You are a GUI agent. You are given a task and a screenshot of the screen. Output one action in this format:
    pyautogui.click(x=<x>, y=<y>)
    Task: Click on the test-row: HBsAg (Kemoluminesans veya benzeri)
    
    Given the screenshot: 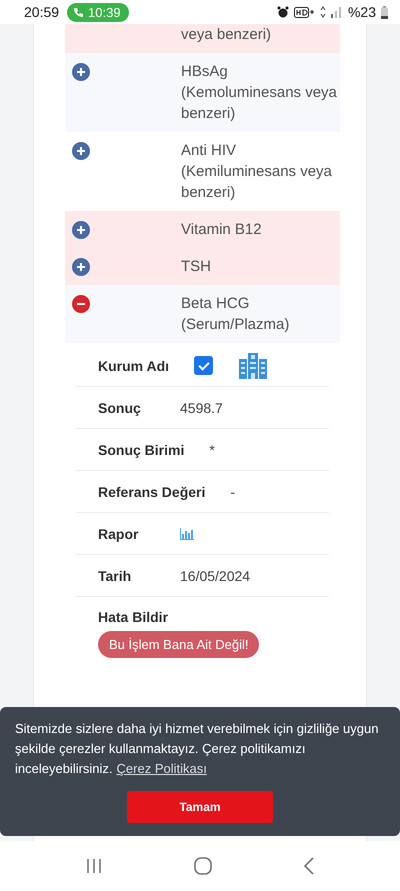 What is the action you would take?
    pyautogui.click(x=202, y=92)
    